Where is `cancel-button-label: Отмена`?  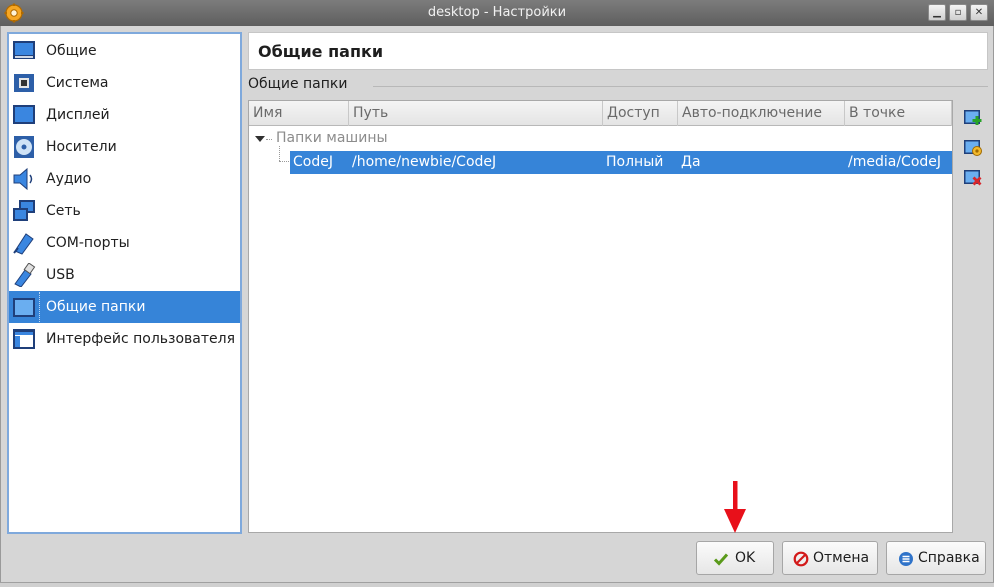 cancel-button-label: Отмена is located at coordinates (841, 558).